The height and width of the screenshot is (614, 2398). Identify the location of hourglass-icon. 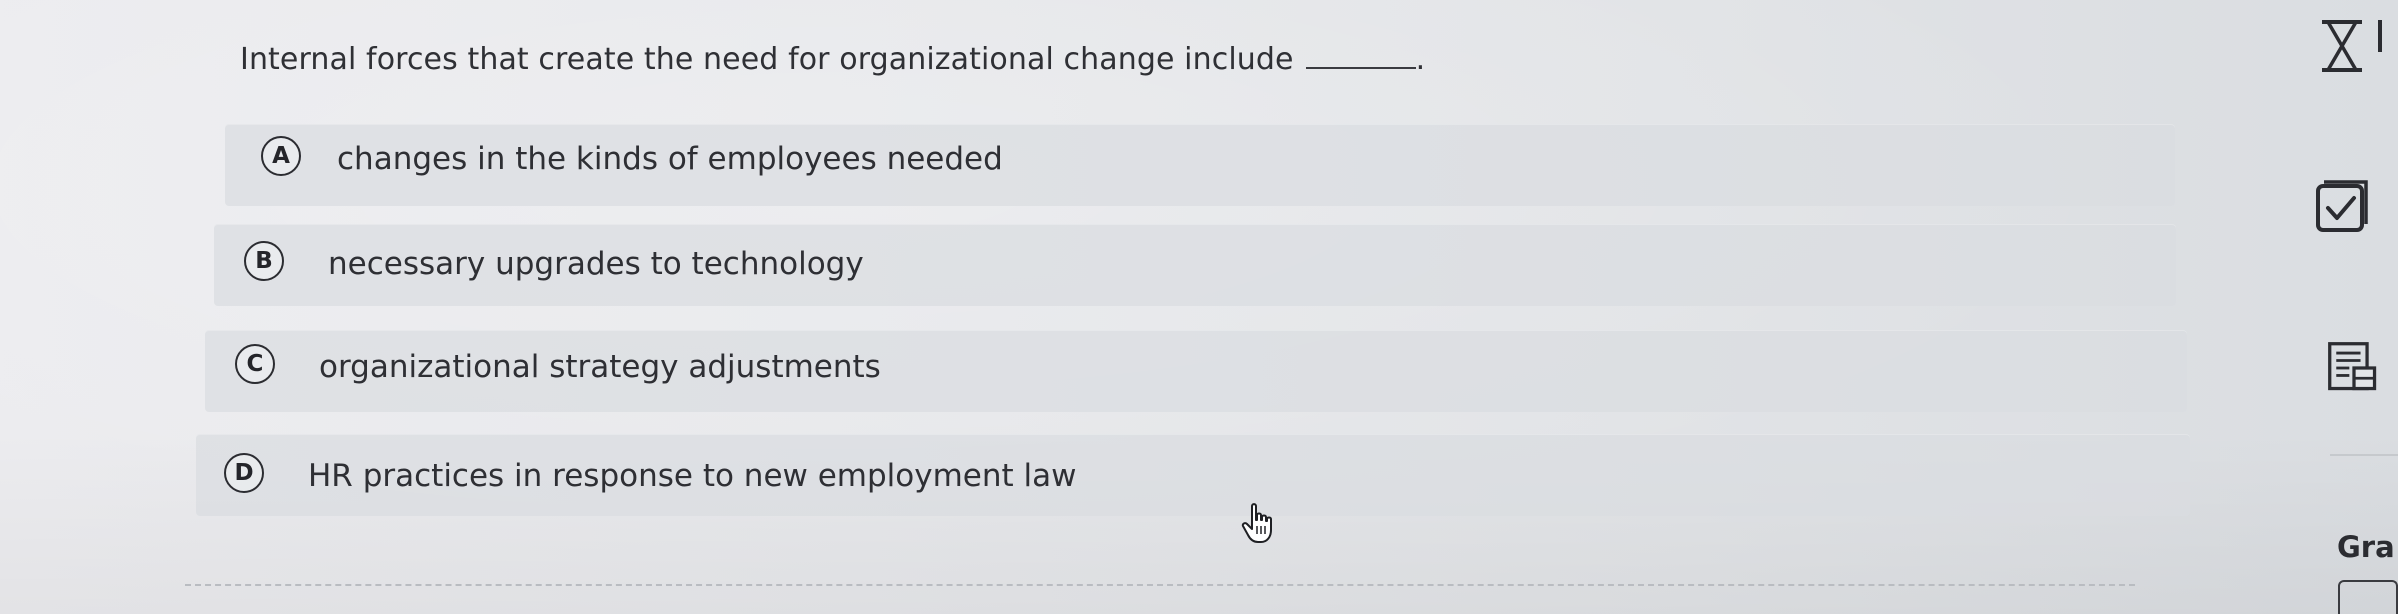
(2351, 46).